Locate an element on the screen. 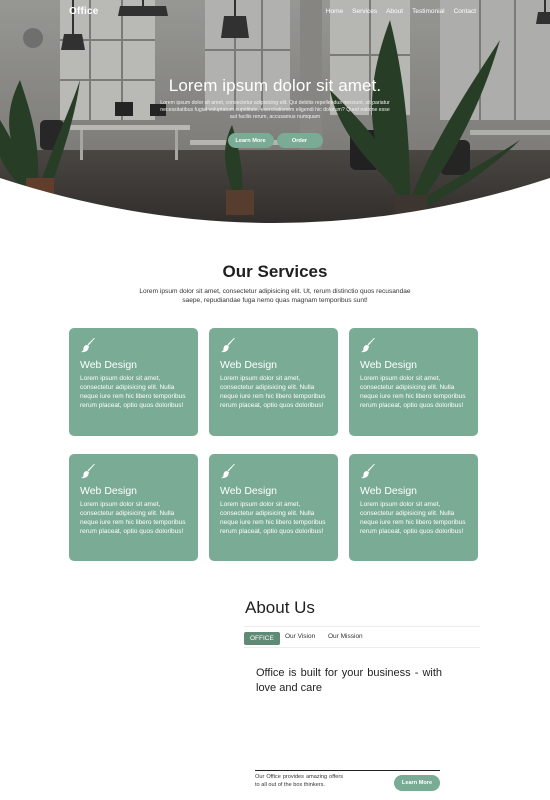 The height and width of the screenshot is (800, 550). tab-our-vision: Our Vision is located at coordinates (300, 636).